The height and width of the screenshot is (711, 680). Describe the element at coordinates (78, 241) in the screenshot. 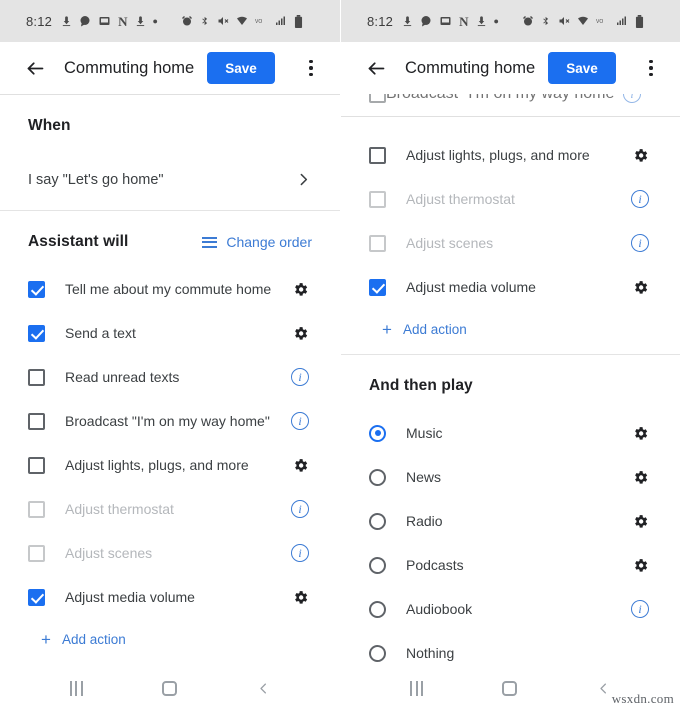

I see `assistant-heading: Assistant will` at that location.